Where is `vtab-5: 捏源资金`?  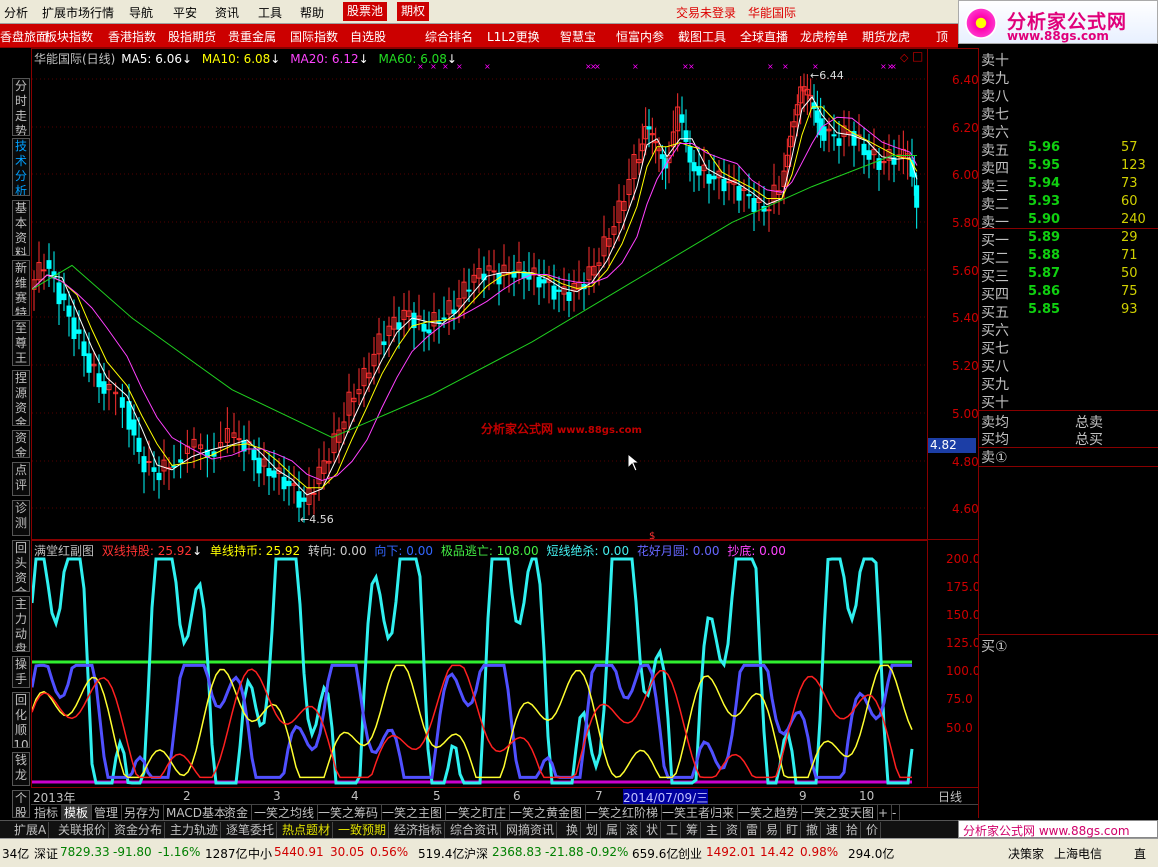
vtab-5: 捏源资金 is located at coordinates (21, 398).